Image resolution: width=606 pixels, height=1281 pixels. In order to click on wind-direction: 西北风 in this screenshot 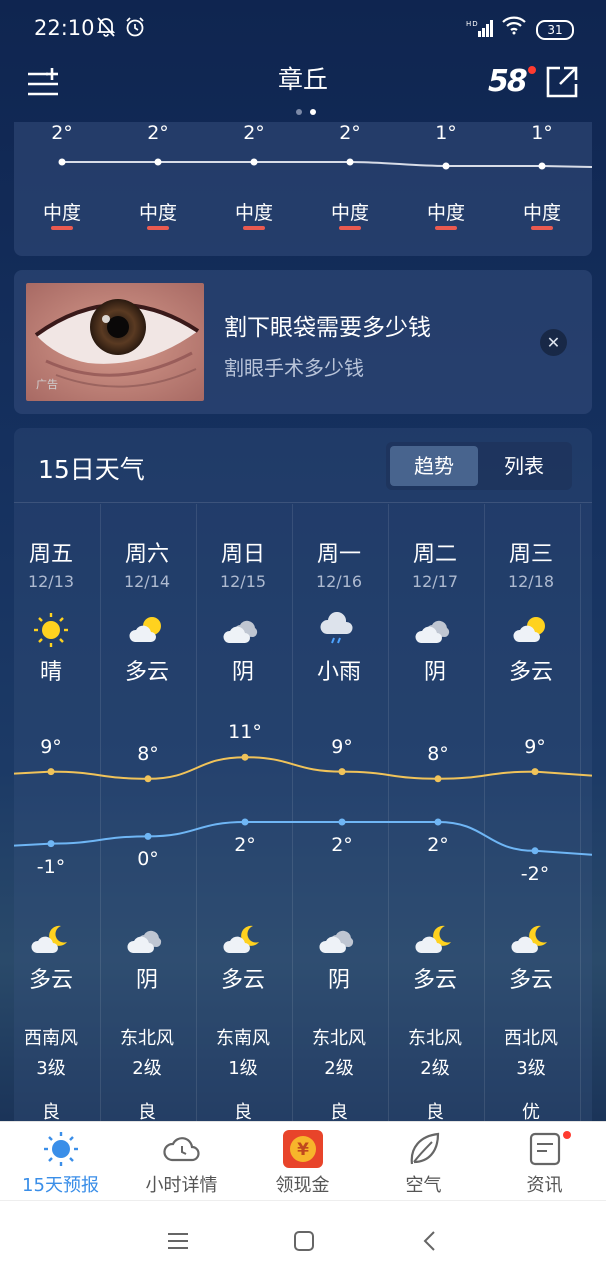, I will do `click(531, 1038)`.